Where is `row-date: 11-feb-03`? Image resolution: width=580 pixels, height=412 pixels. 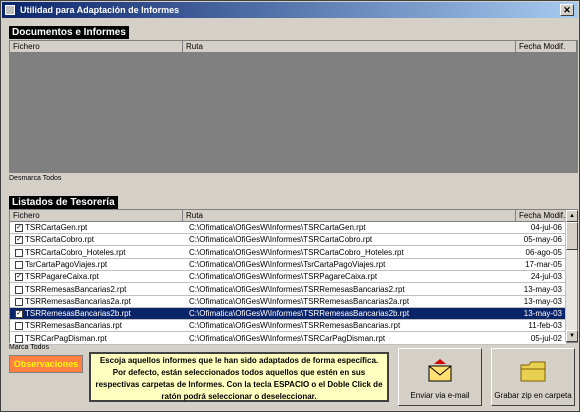
row-date: 11-feb-03 is located at coordinates (545, 326).